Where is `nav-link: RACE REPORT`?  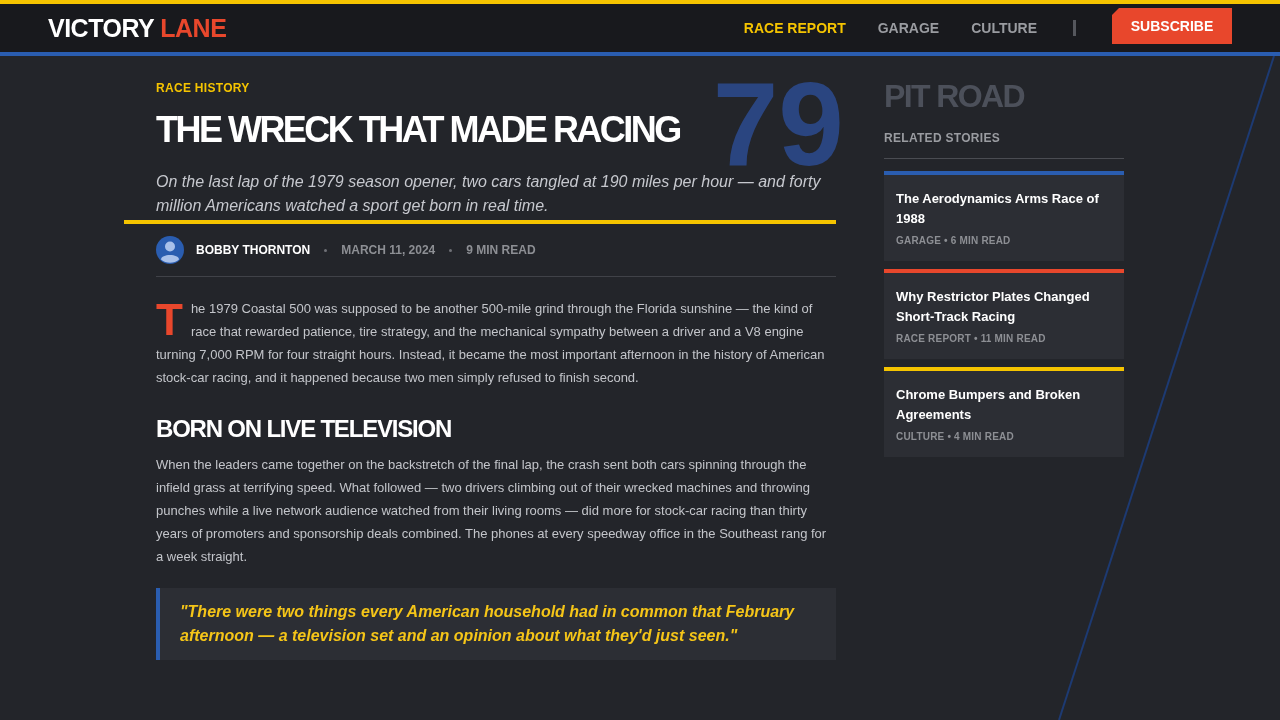
nav-link: RACE REPORT is located at coordinates (794, 28).